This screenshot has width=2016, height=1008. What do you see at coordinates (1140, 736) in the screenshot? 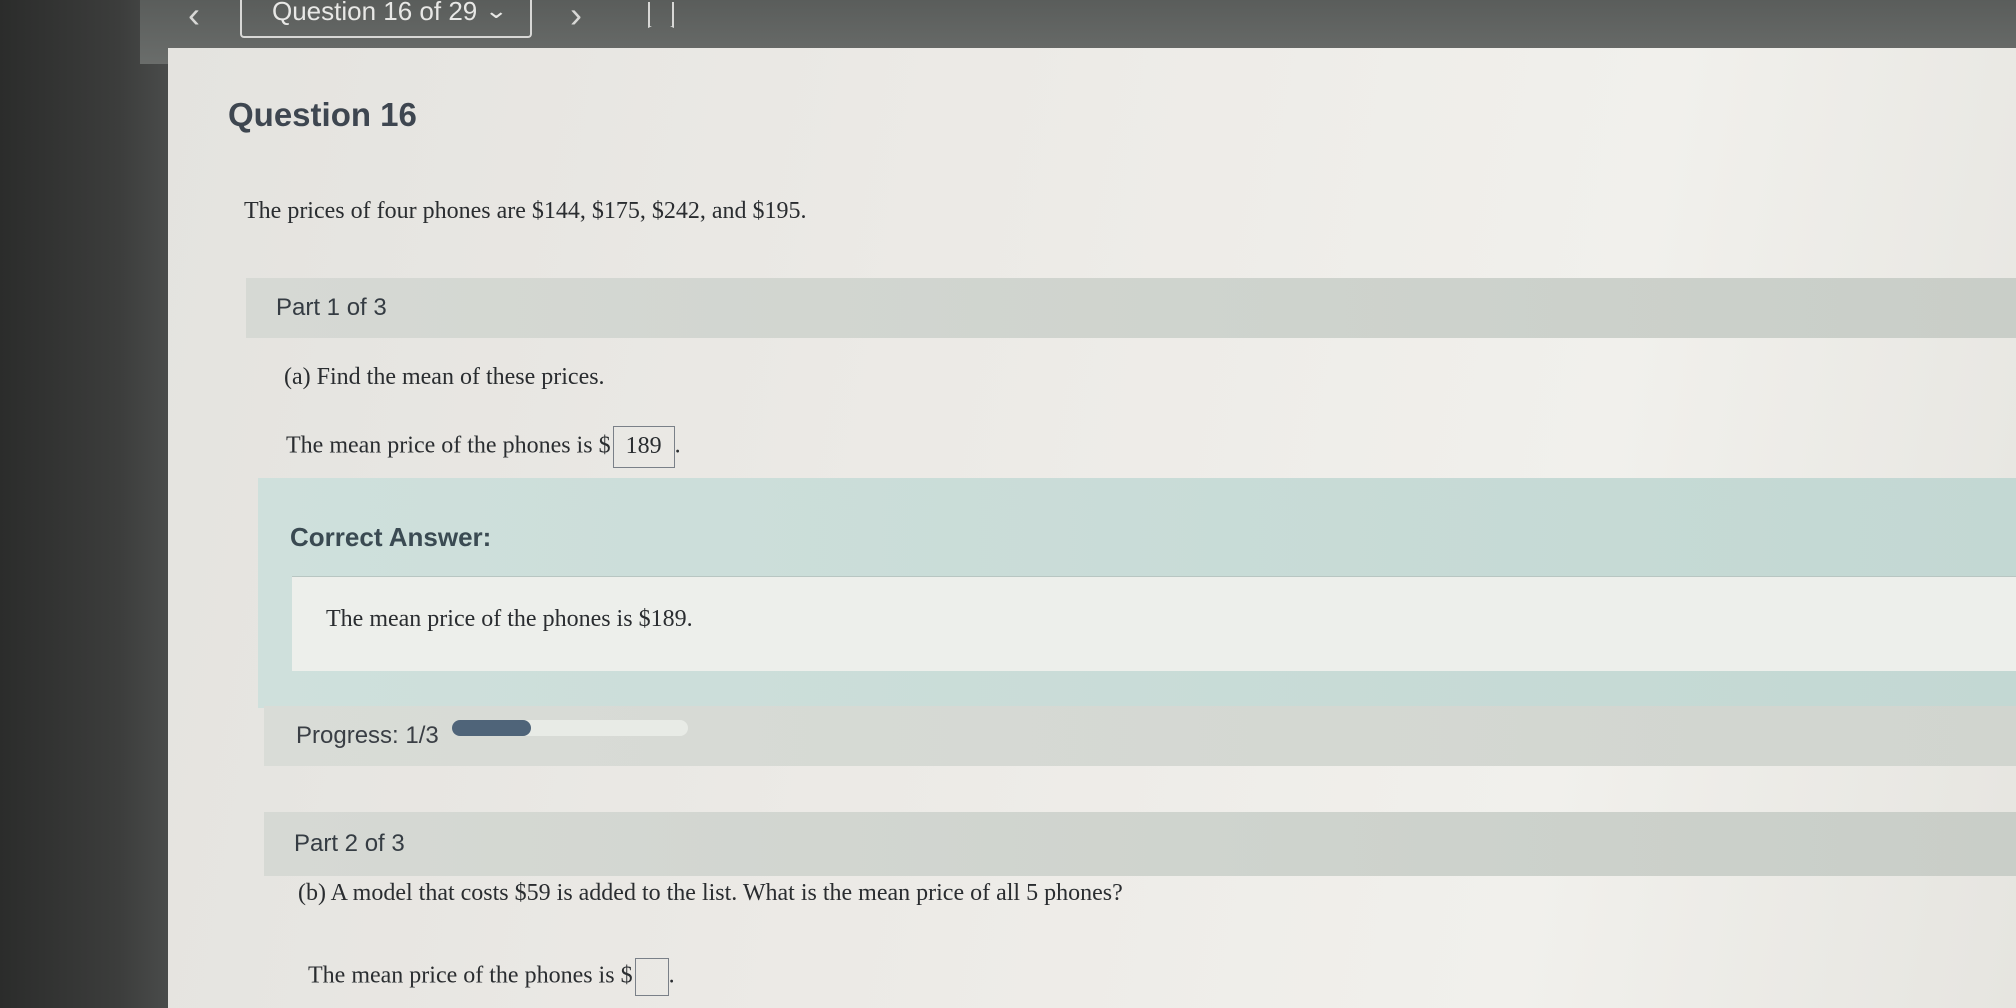
I see `progress-row` at bounding box center [1140, 736].